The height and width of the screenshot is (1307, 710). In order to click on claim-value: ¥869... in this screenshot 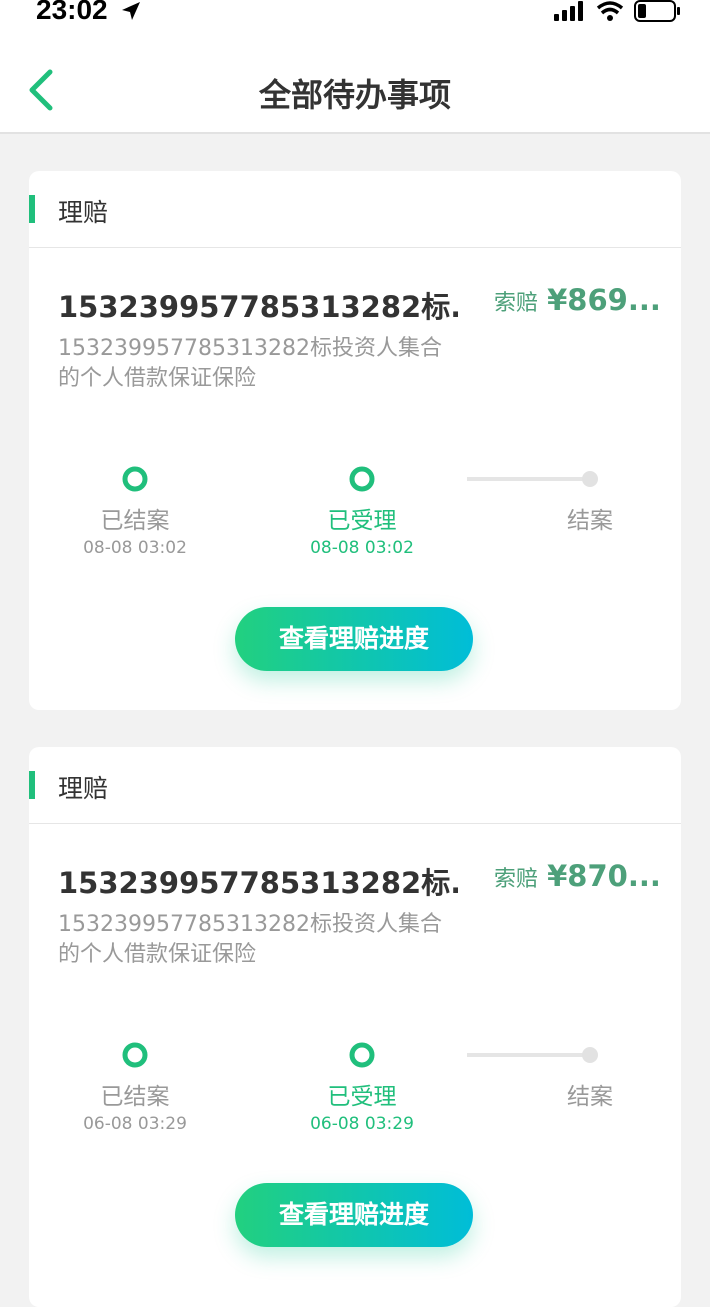, I will do `click(604, 300)`.